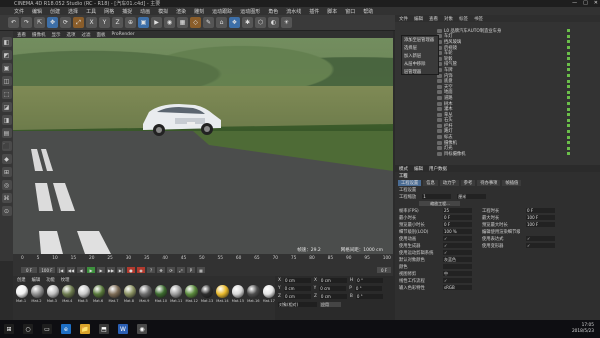  I want to click on material-name: Mat.9, so click(145, 301).